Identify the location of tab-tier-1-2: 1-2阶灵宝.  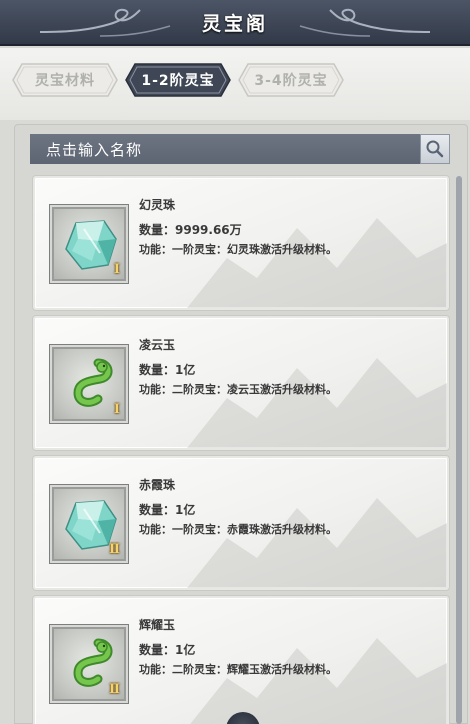
(178, 80).